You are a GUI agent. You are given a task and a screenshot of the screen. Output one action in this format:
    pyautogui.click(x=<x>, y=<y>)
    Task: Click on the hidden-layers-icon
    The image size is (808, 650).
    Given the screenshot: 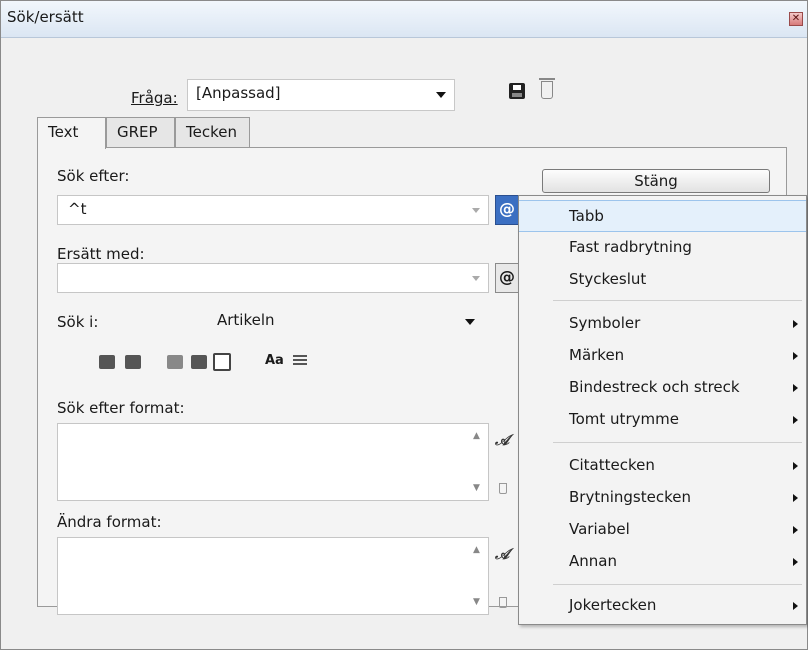 What is the action you would take?
    pyautogui.click(x=175, y=362)
    